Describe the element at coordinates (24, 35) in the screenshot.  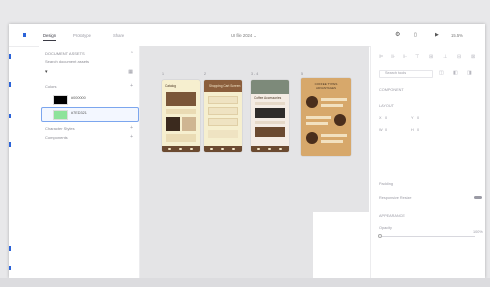
I see `home-icon` at that location.